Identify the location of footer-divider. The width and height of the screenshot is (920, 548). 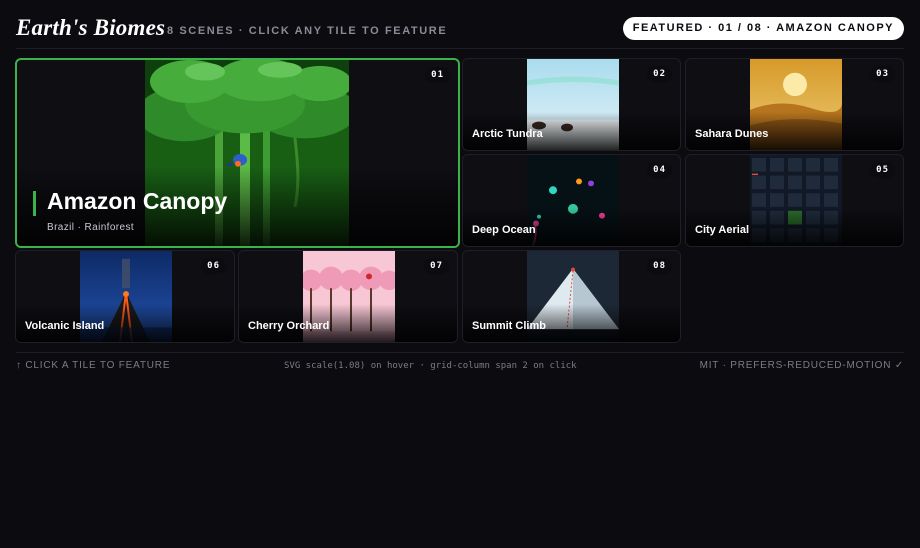
(460, 352).